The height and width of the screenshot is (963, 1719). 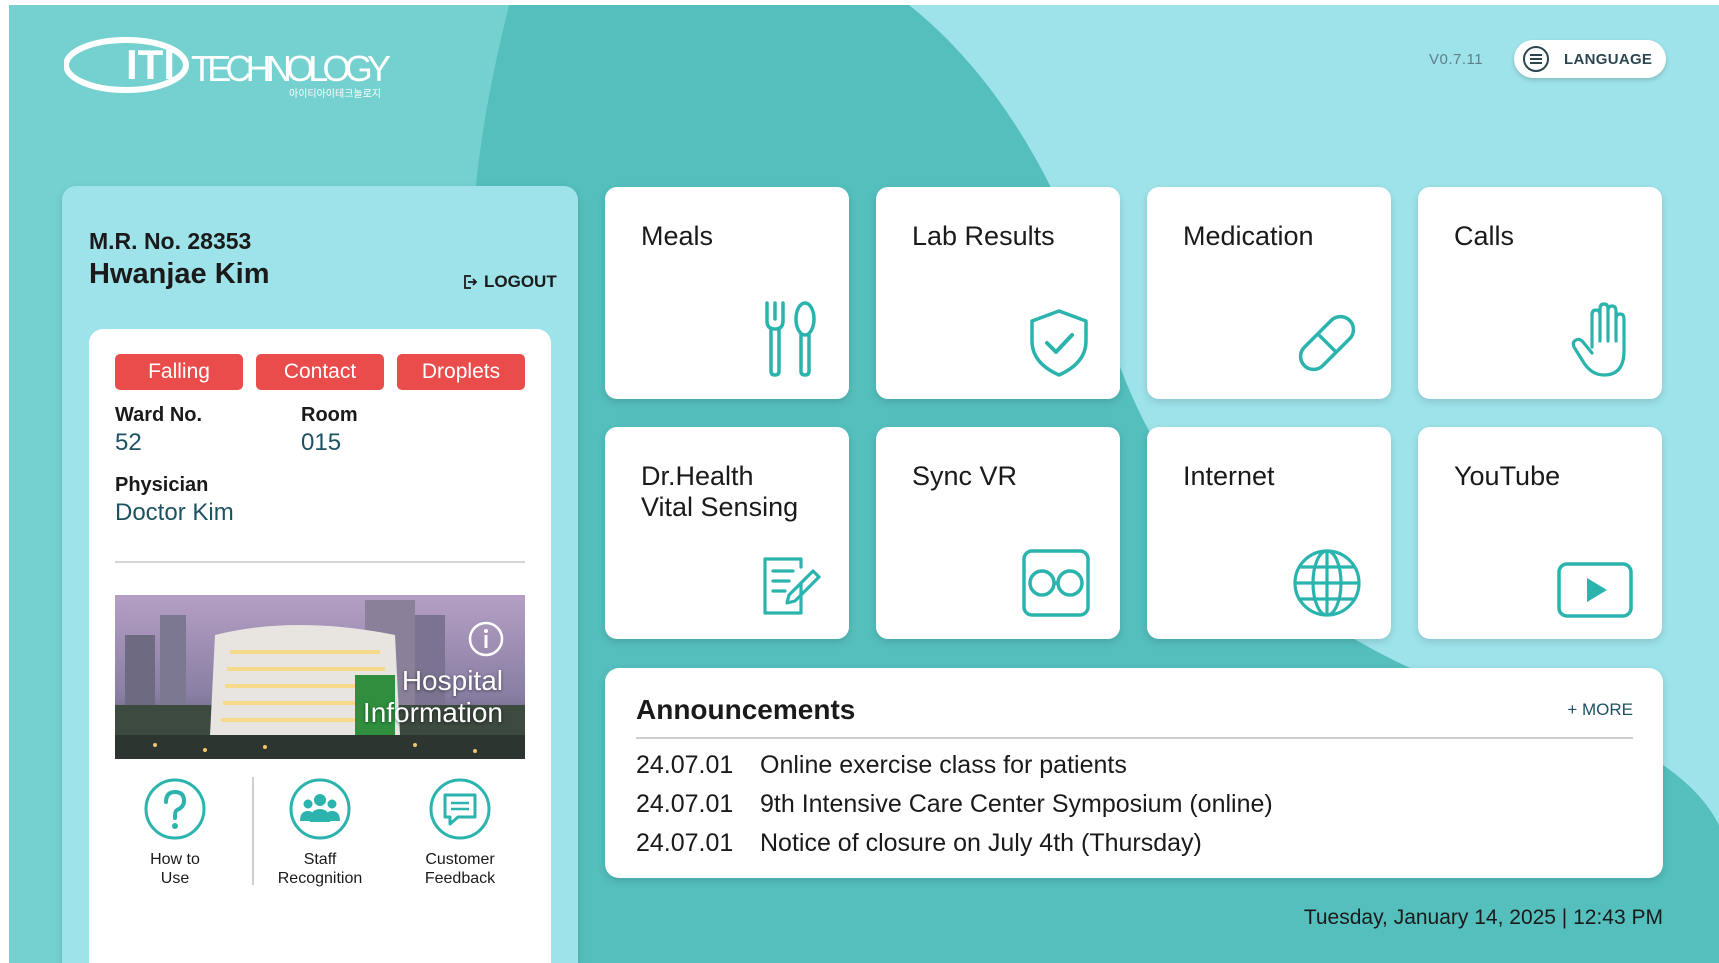 I want to click on announcements-title: Announcements, so click(x=746, y=709).